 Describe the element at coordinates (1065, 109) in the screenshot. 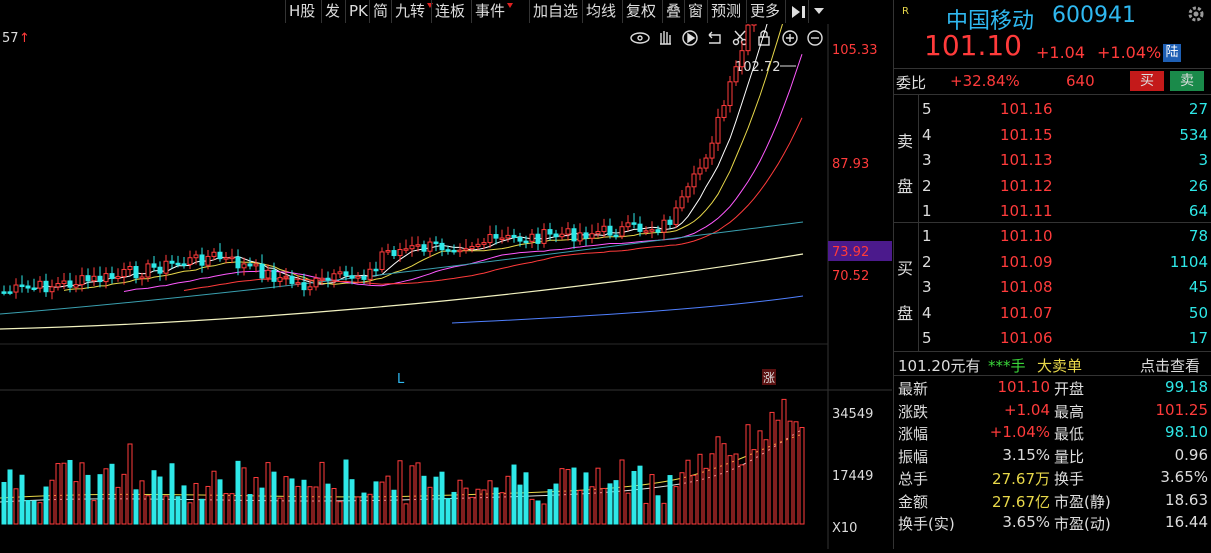

I see `ask-row: 5 101.16 27` at that location.